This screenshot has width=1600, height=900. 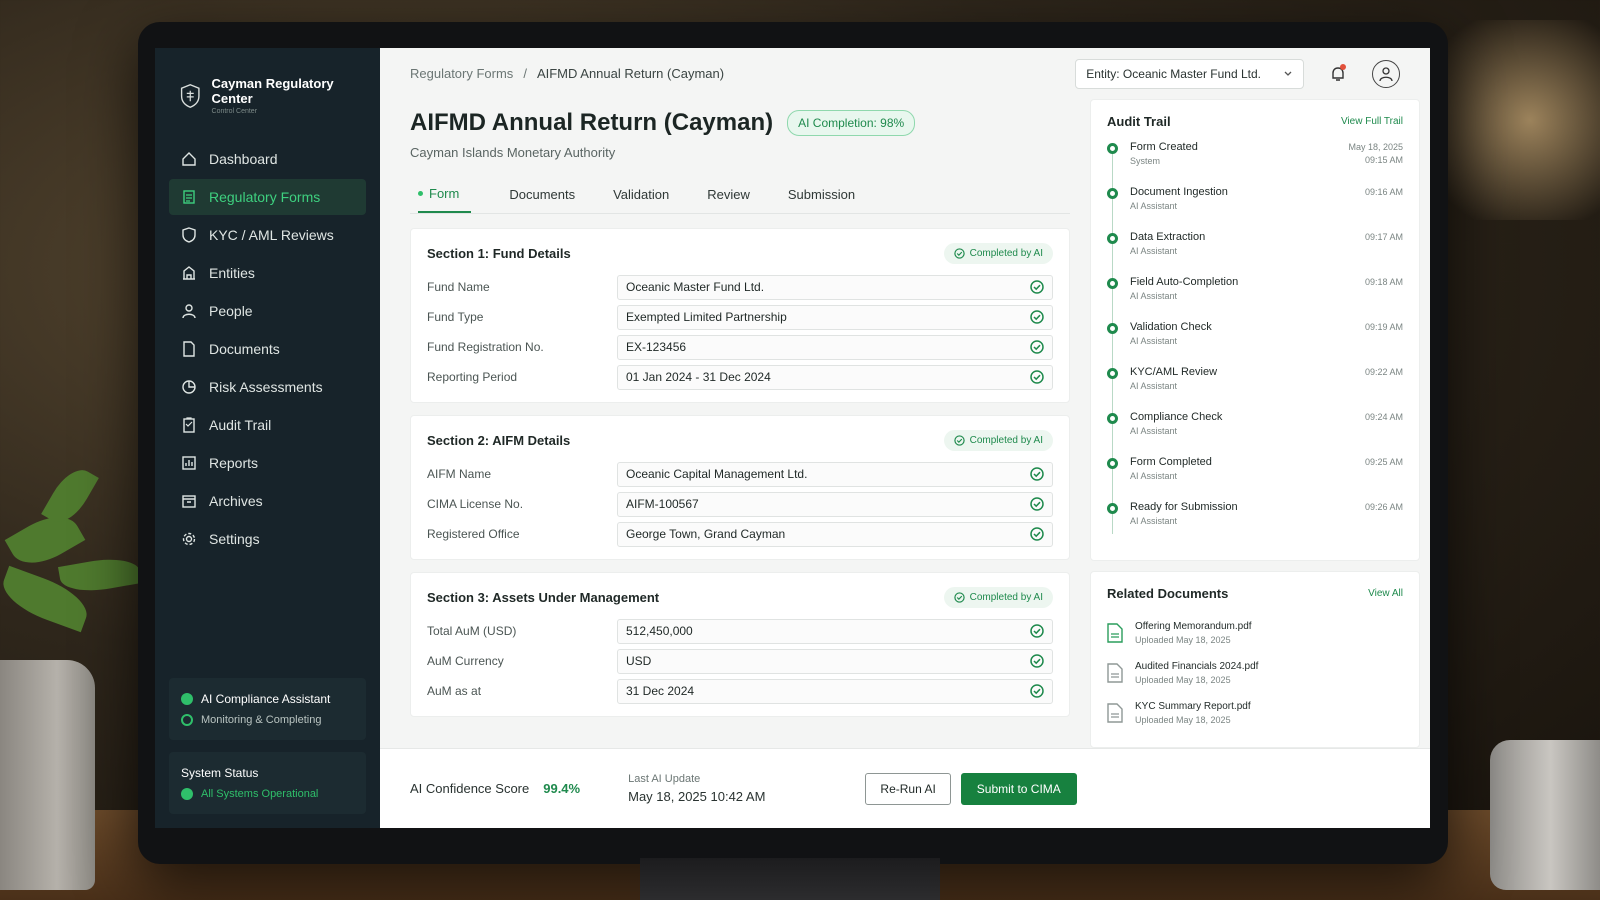 I want to click on document-name: KYC Summary Report.pdf, so click(x=1193, y=706).